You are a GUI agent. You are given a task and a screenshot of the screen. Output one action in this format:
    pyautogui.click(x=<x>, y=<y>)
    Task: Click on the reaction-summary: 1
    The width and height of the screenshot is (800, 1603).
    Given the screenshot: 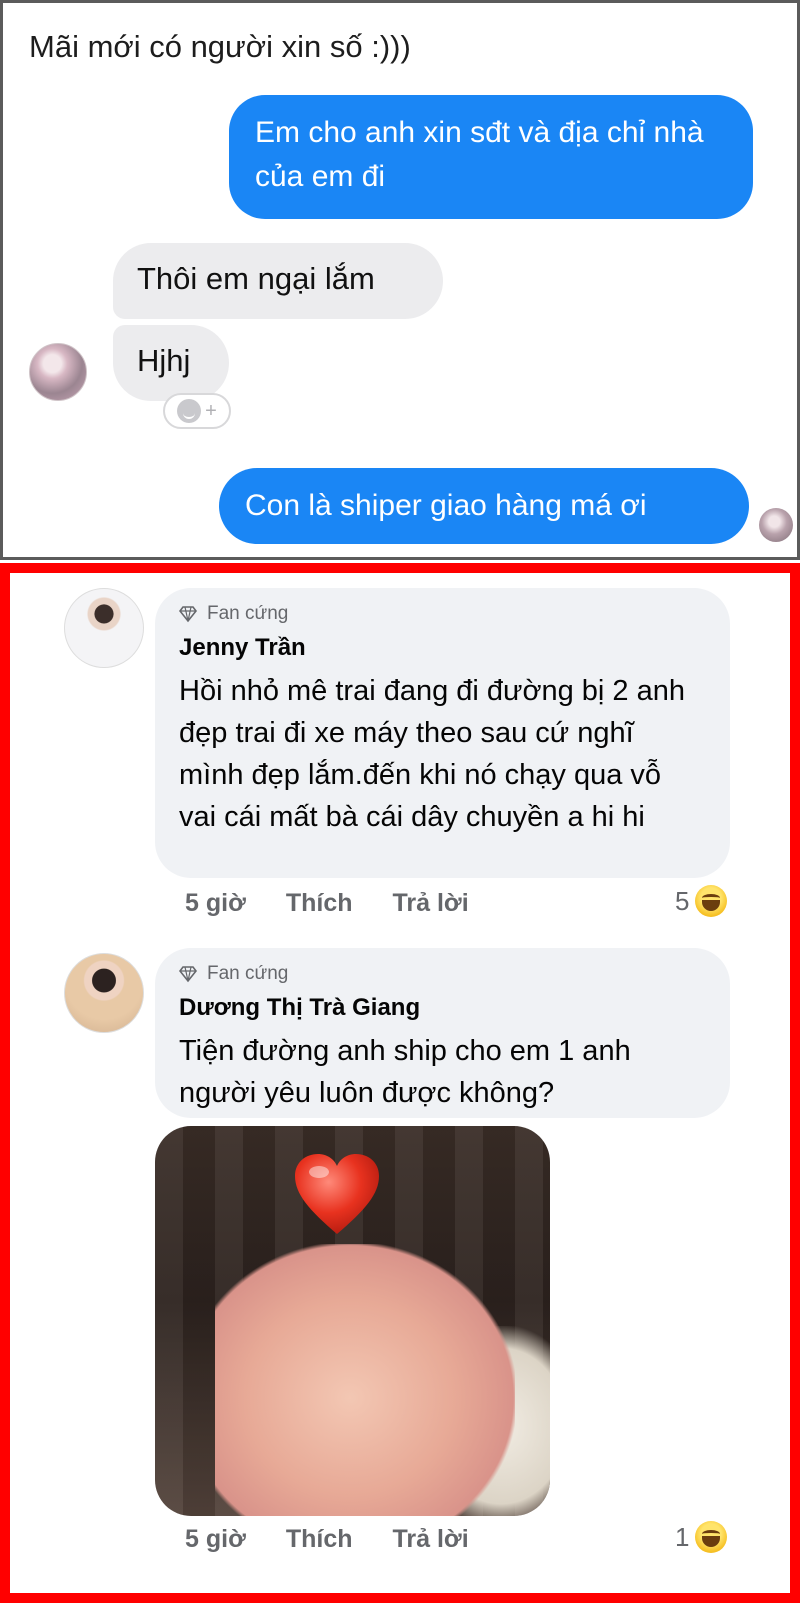 What is the action you would take?
    pyautogui.click(x=701, y=1537)
    